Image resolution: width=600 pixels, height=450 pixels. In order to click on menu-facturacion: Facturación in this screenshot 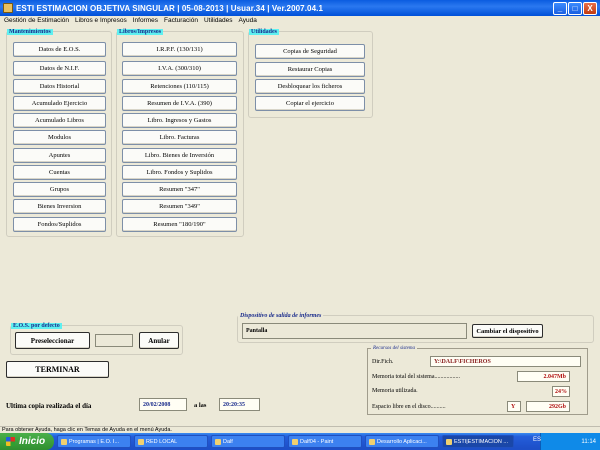, I will do `click(181, 20)`.